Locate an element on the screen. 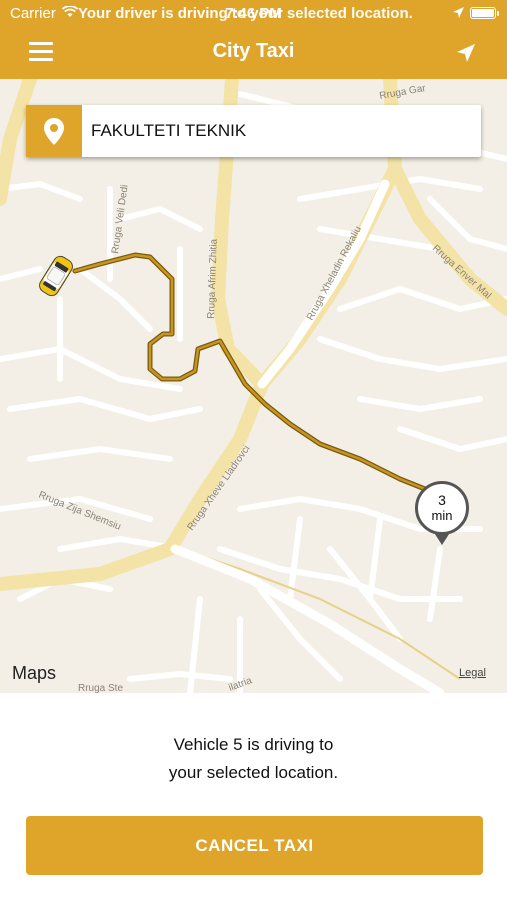  apple-maps-logo: Maps is located at coordinates (34, 673).